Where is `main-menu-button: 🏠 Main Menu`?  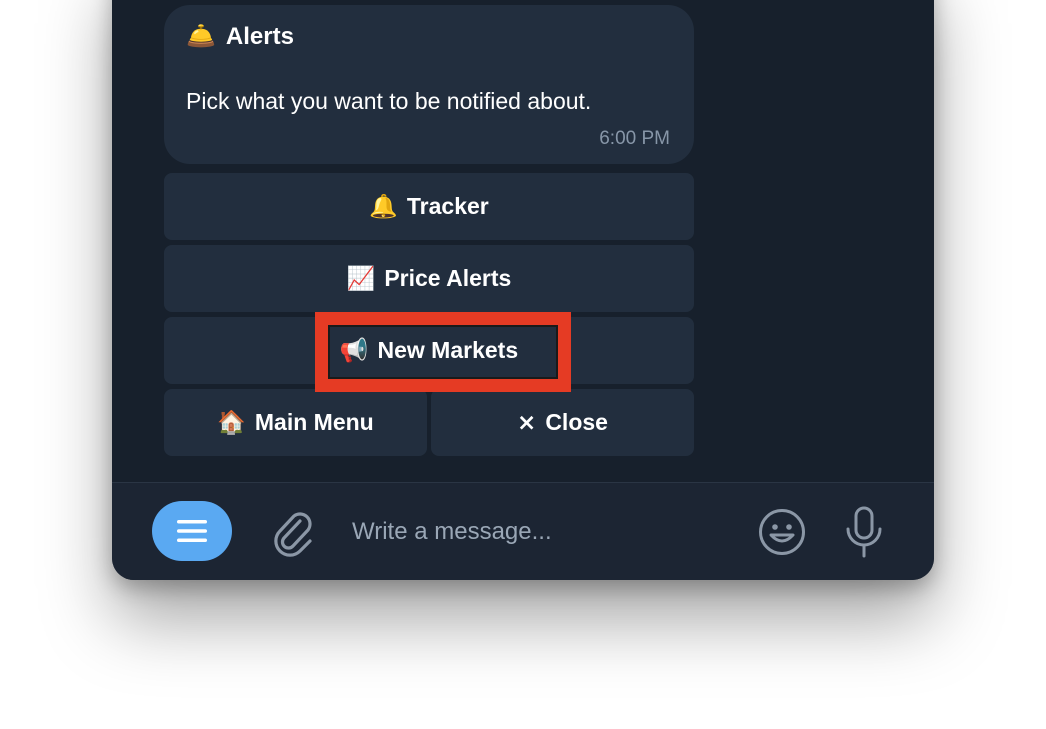 main-menu-button: 🏠 Main Menu is located at coordinates (295, 422).